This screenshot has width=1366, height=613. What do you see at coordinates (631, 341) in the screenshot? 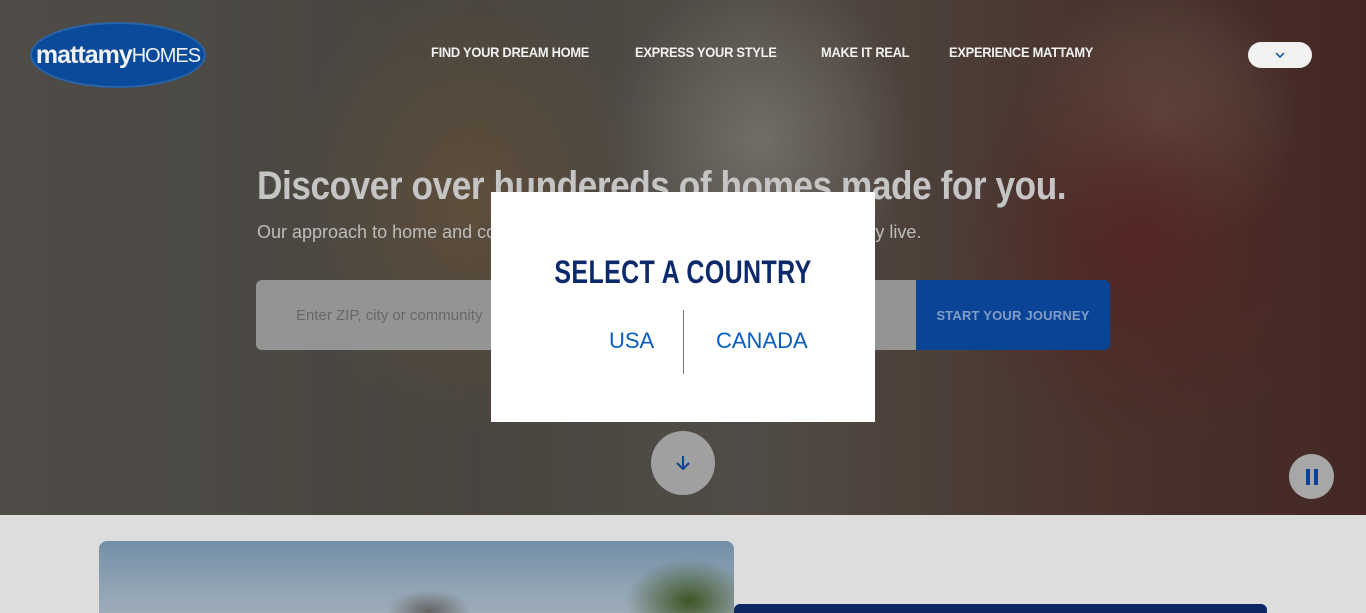
I see `country-option-usa: USA` at bounding box center [631, 341].